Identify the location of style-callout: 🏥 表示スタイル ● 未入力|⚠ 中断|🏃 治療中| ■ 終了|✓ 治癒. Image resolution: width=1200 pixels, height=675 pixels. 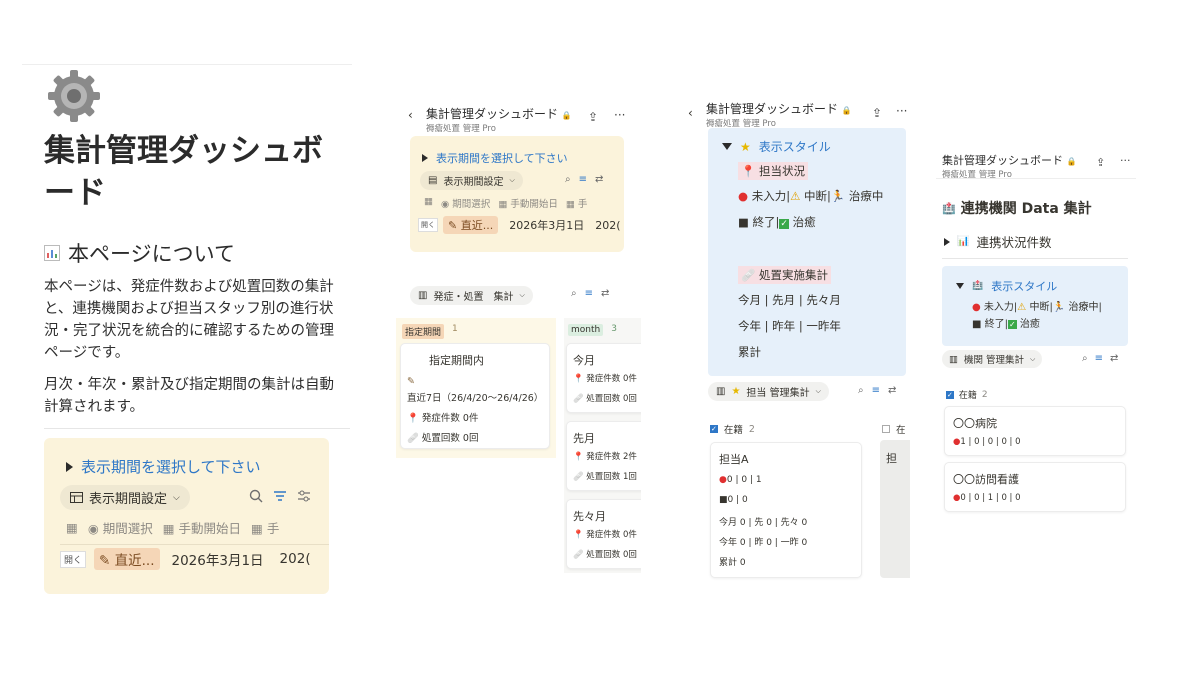
(1035, 306).